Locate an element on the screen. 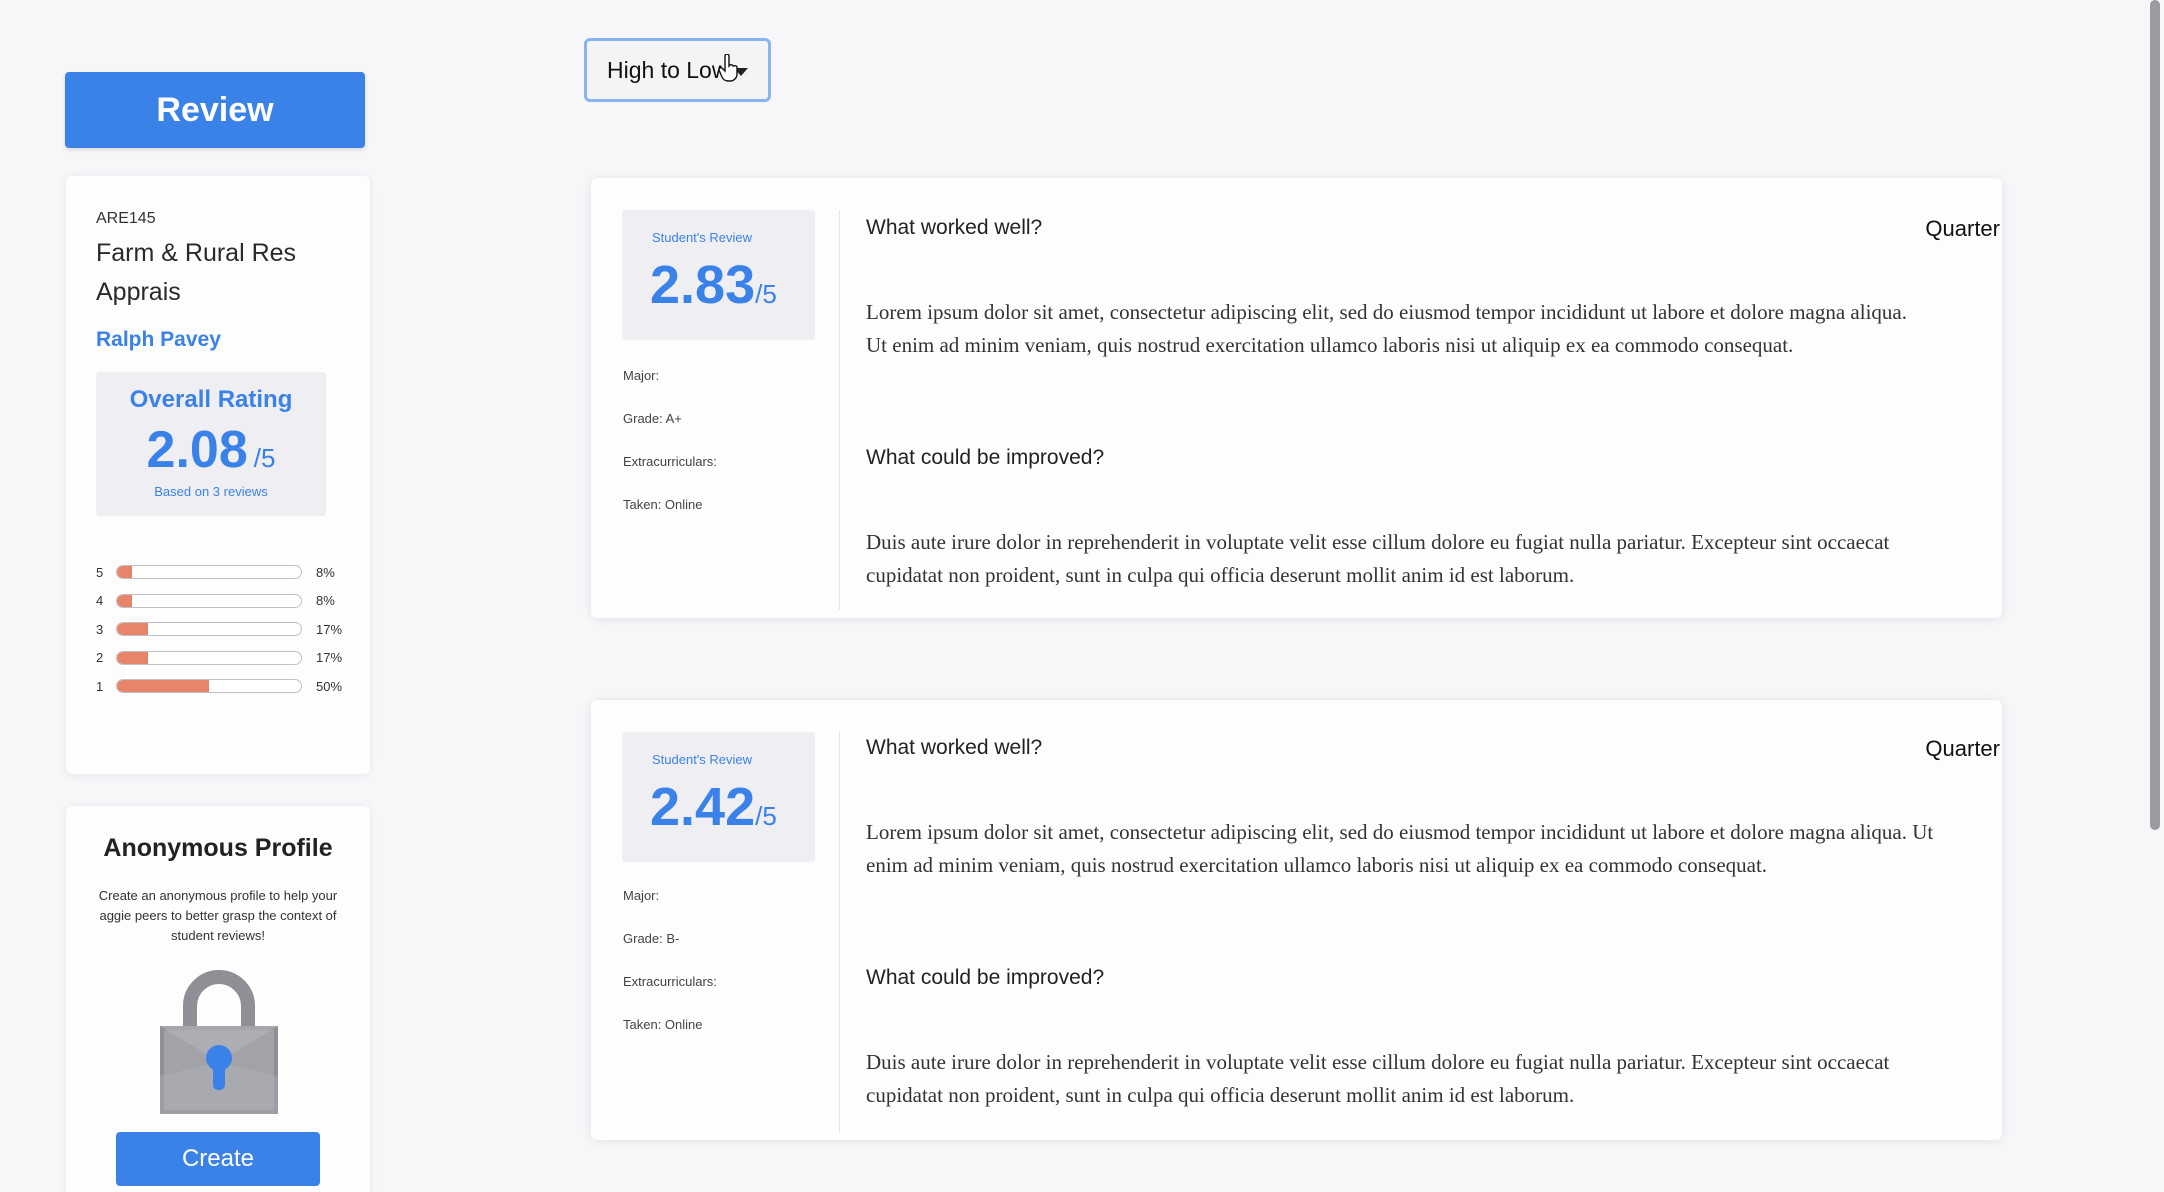 The height and width of the screenshot is (1192, 2164). overall-rating-panel: Overall Rating 2.08/5 Based on 3 reviews is located at coordinates (211, 444).